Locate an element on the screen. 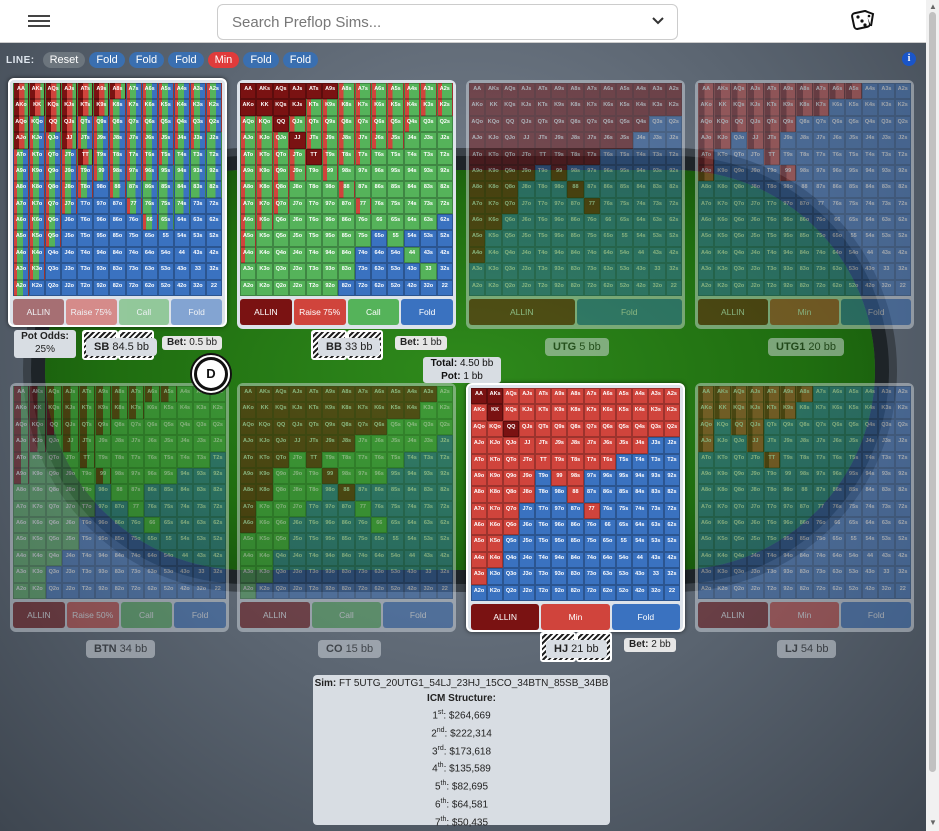 This screenshot has width=939, height=831. hand-cell: AJo is located at coordinates (479, 445).